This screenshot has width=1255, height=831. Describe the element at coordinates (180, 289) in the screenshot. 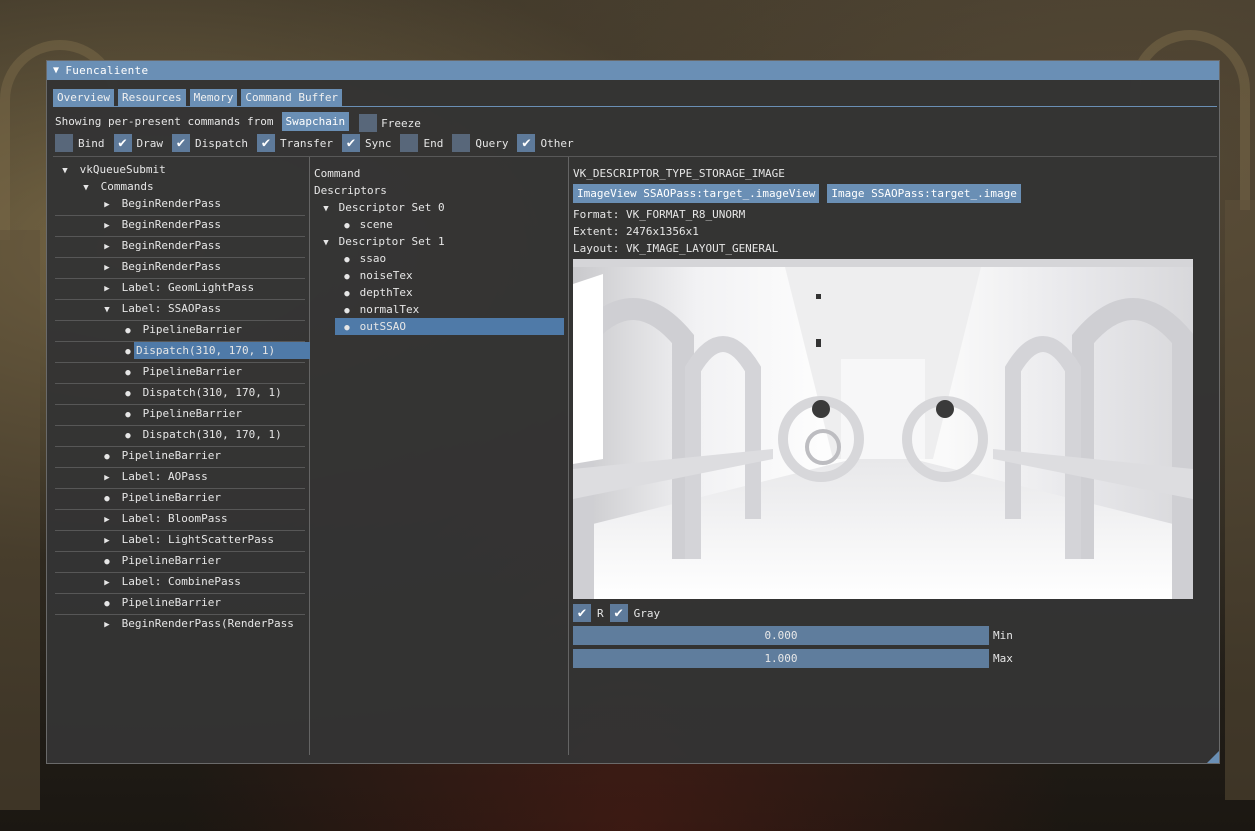

I see `tree-node: ▶ Label: GeomLightPass` at that location.